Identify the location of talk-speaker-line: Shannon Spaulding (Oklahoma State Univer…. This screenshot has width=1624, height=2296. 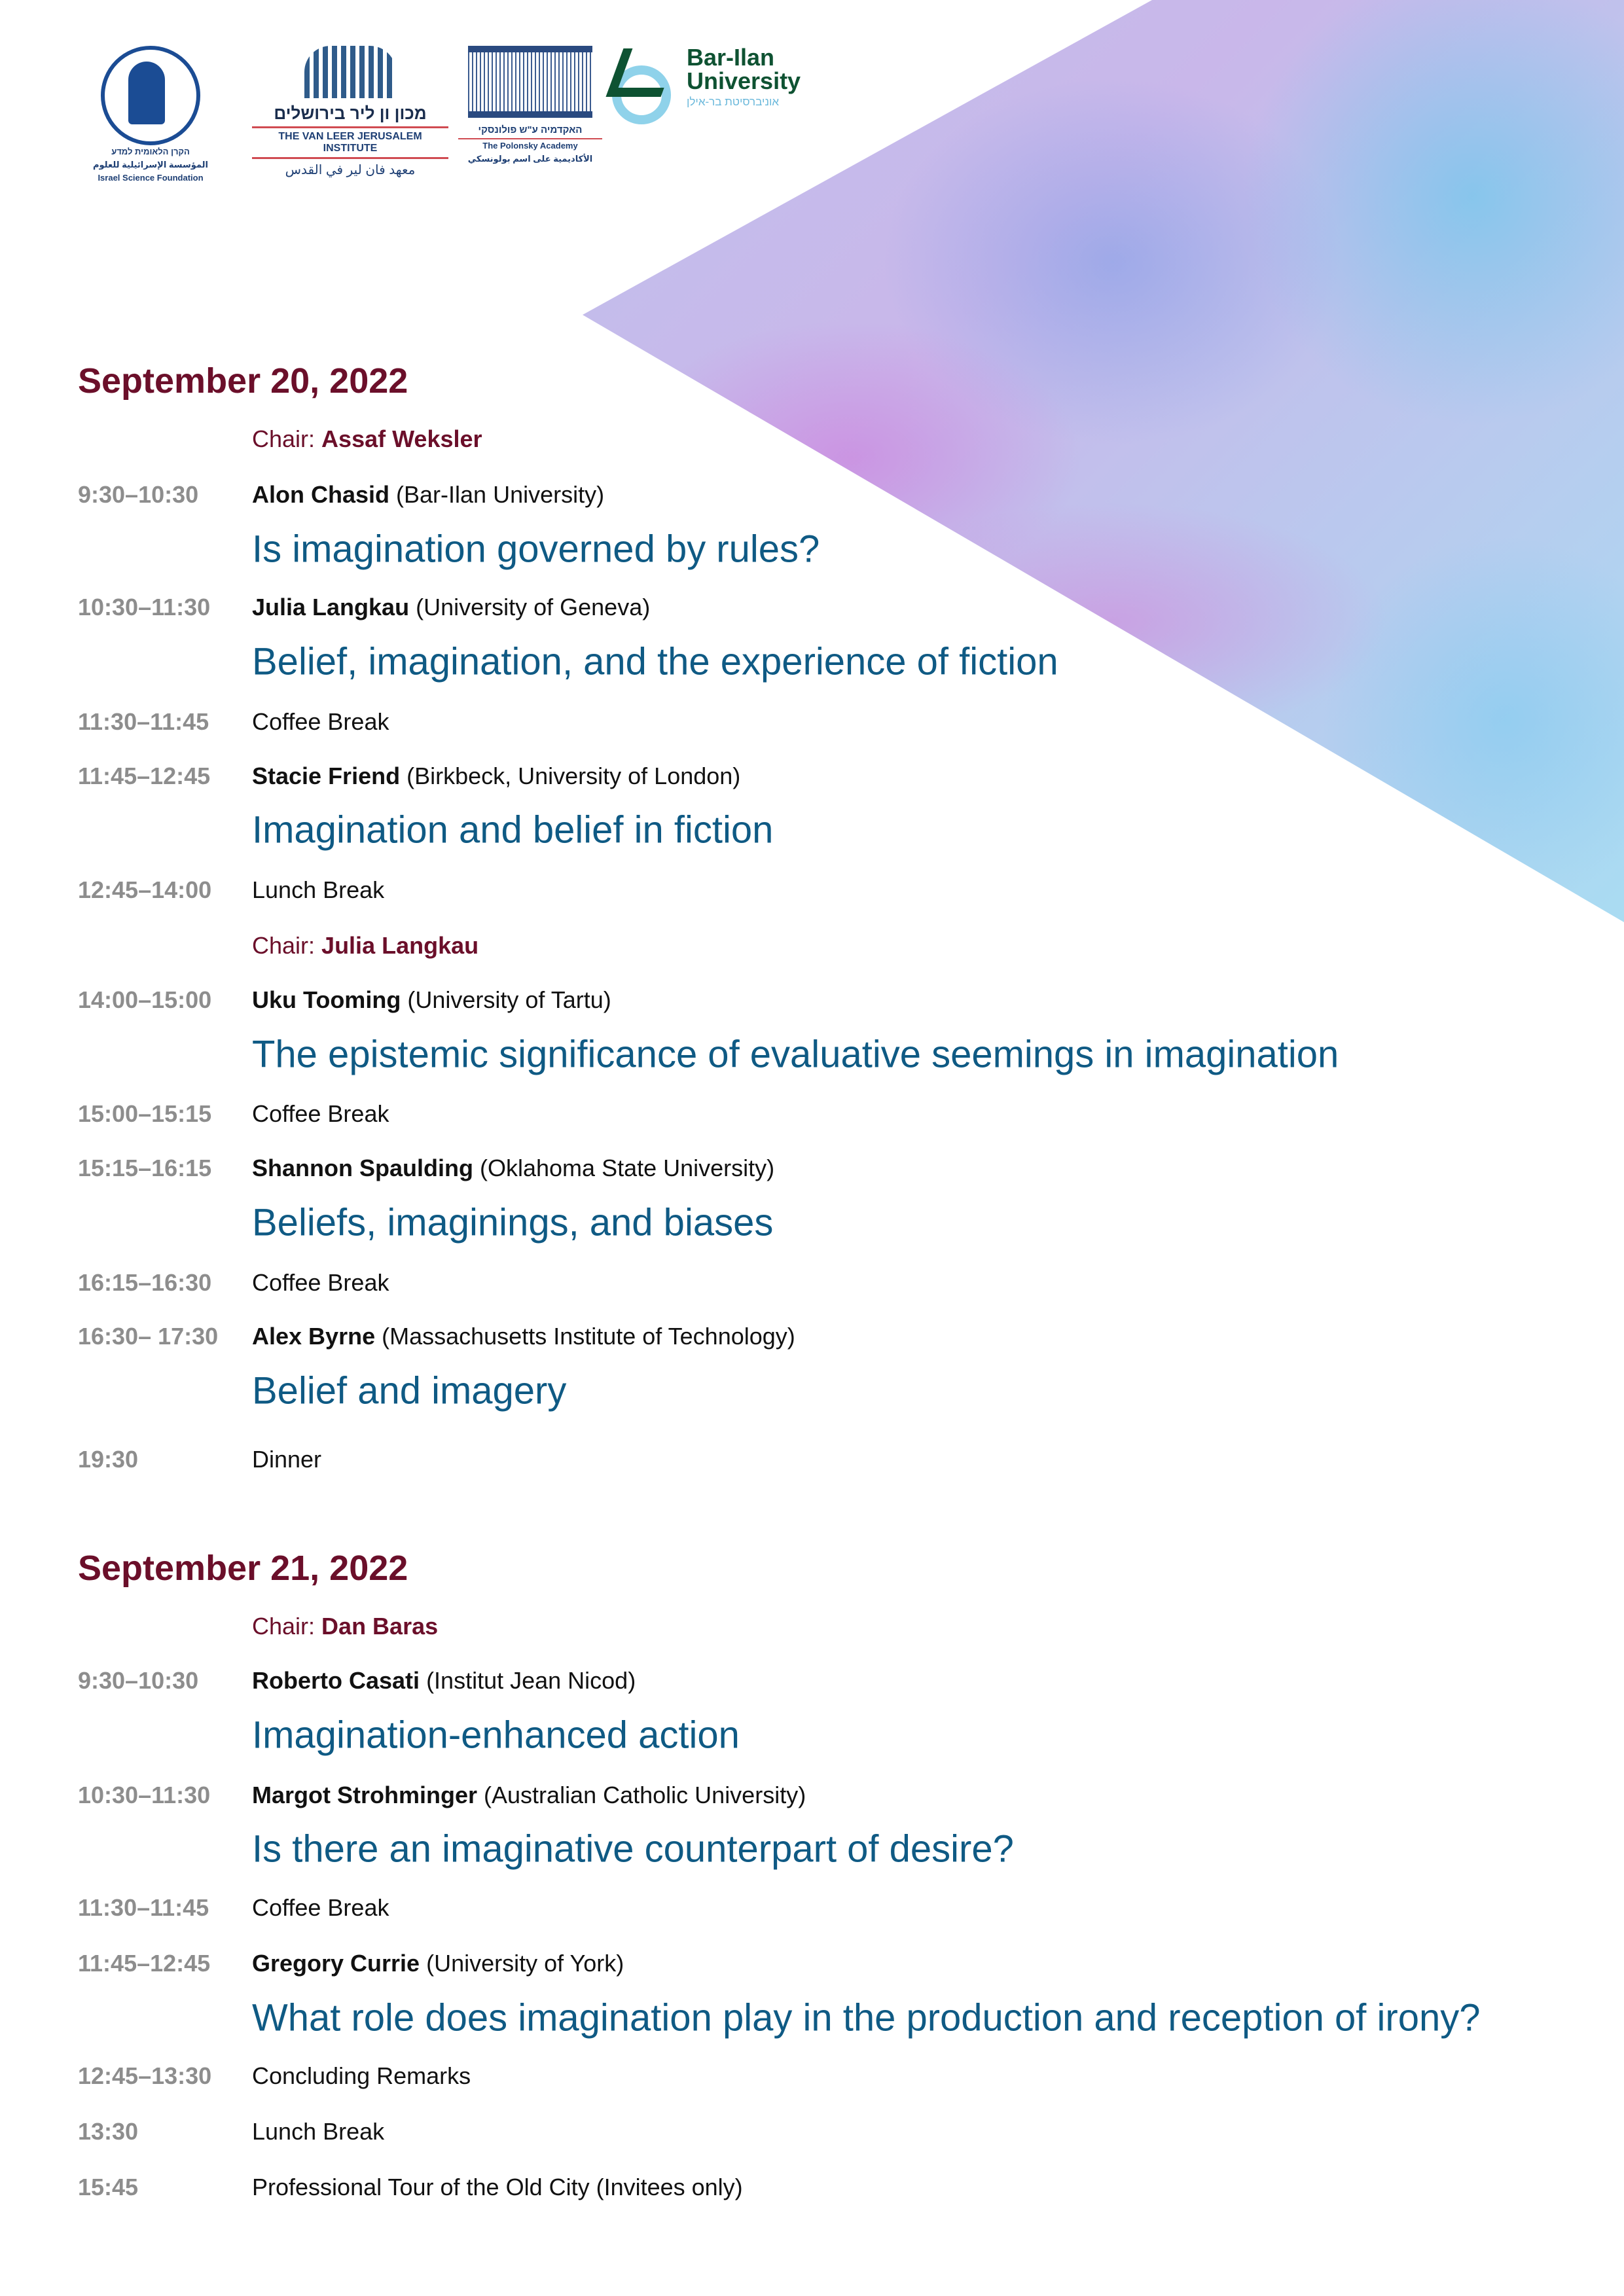
(513, 1168).